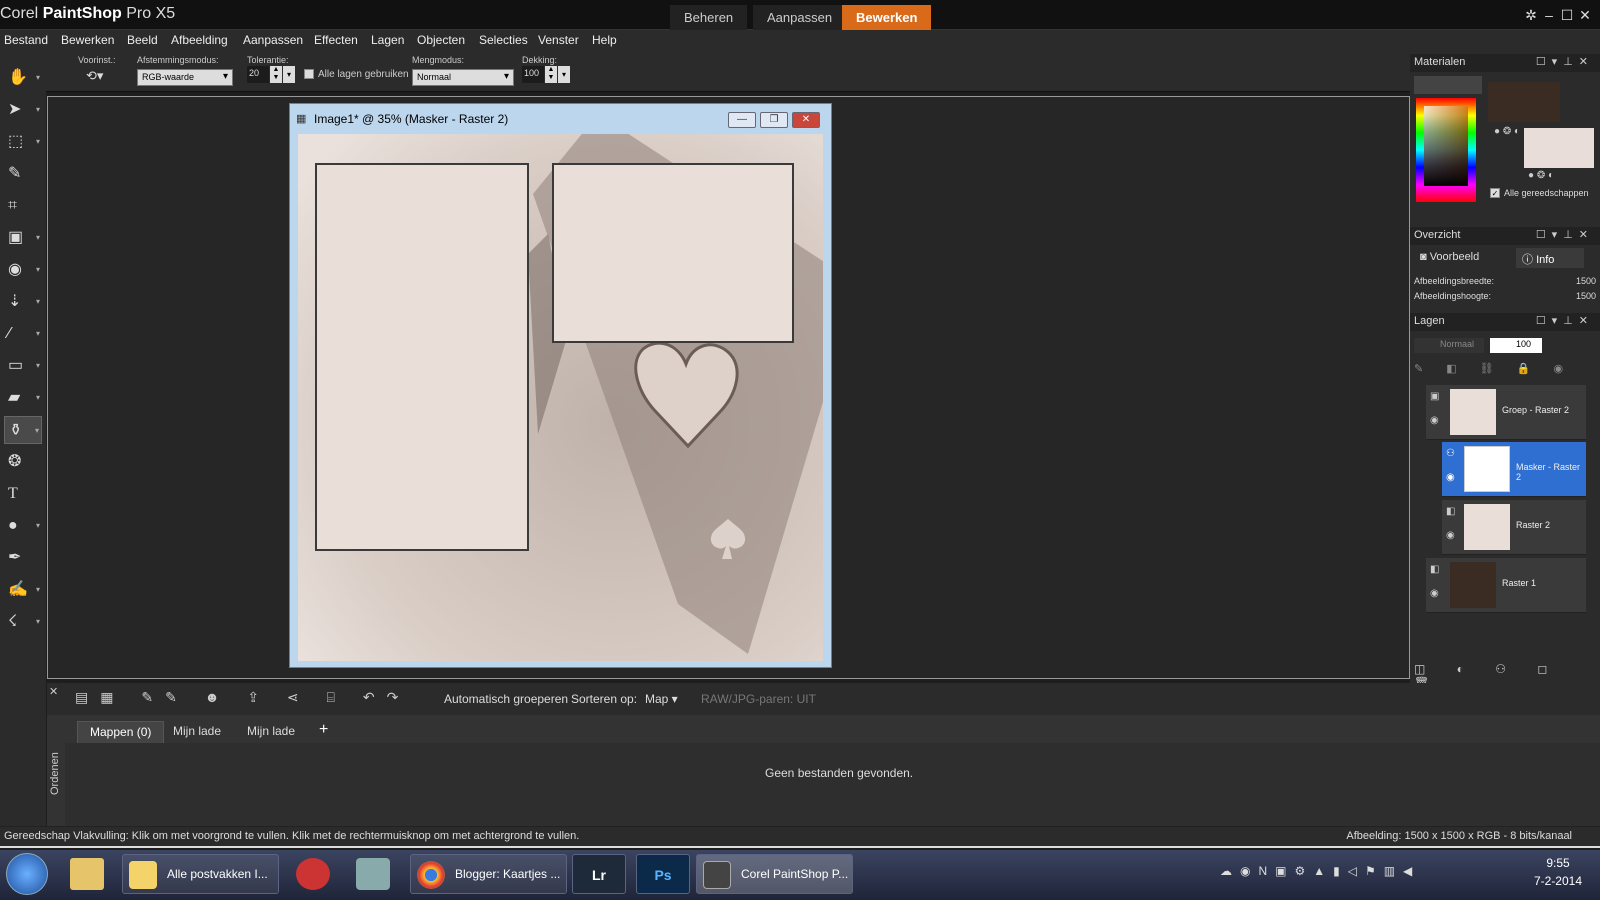  What do you see at coordinates (23, 206) in the screenshot?
I see `crop-tool-icon: ⌗` at bounding box center [23, 206].